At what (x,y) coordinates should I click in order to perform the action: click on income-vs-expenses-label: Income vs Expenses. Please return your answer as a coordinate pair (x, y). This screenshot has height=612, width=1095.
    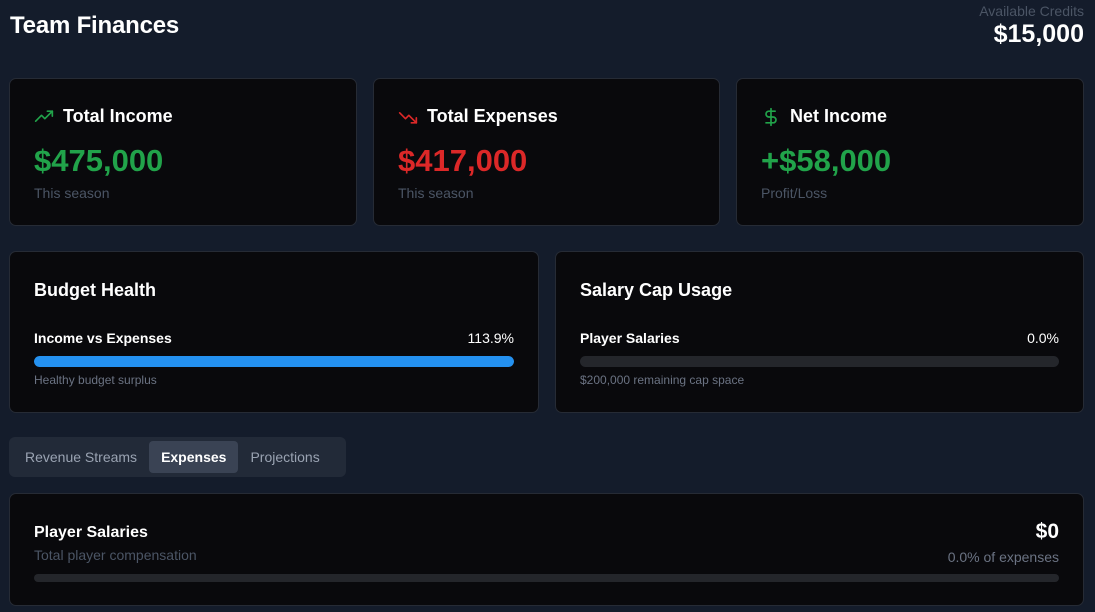
    Looking at the image, I should click on (103, 338).